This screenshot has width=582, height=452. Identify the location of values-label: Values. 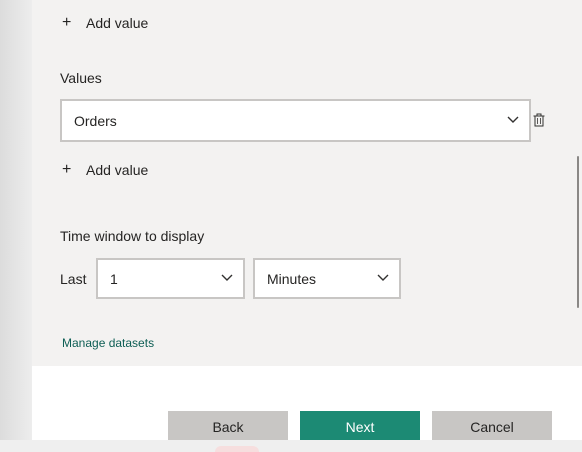
(81, 78).